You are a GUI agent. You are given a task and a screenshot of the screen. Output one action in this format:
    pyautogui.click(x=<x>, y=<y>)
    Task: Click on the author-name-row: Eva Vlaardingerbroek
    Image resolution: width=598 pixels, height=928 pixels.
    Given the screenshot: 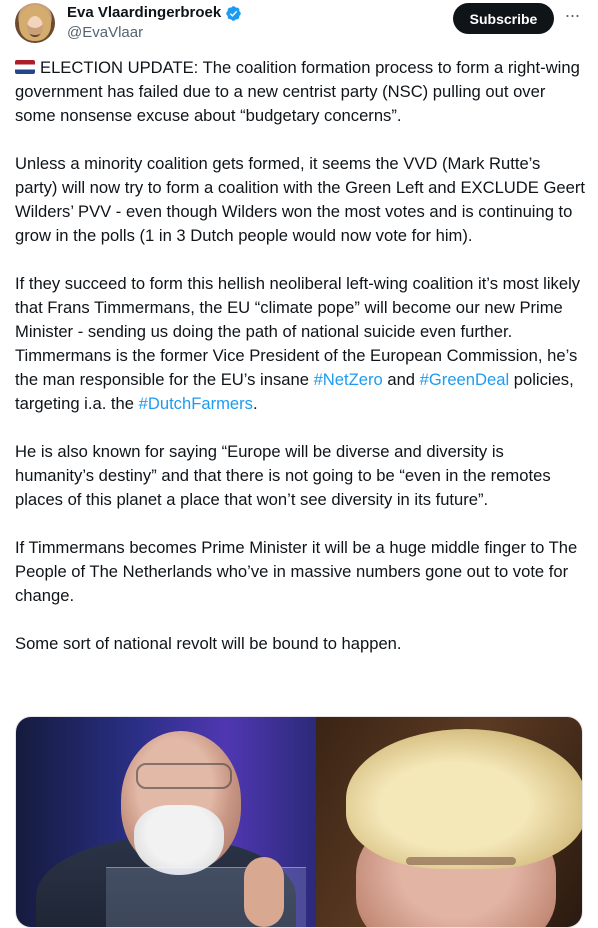 What is the action you would take?
    pyautogui.click(x=154, y=13)
    